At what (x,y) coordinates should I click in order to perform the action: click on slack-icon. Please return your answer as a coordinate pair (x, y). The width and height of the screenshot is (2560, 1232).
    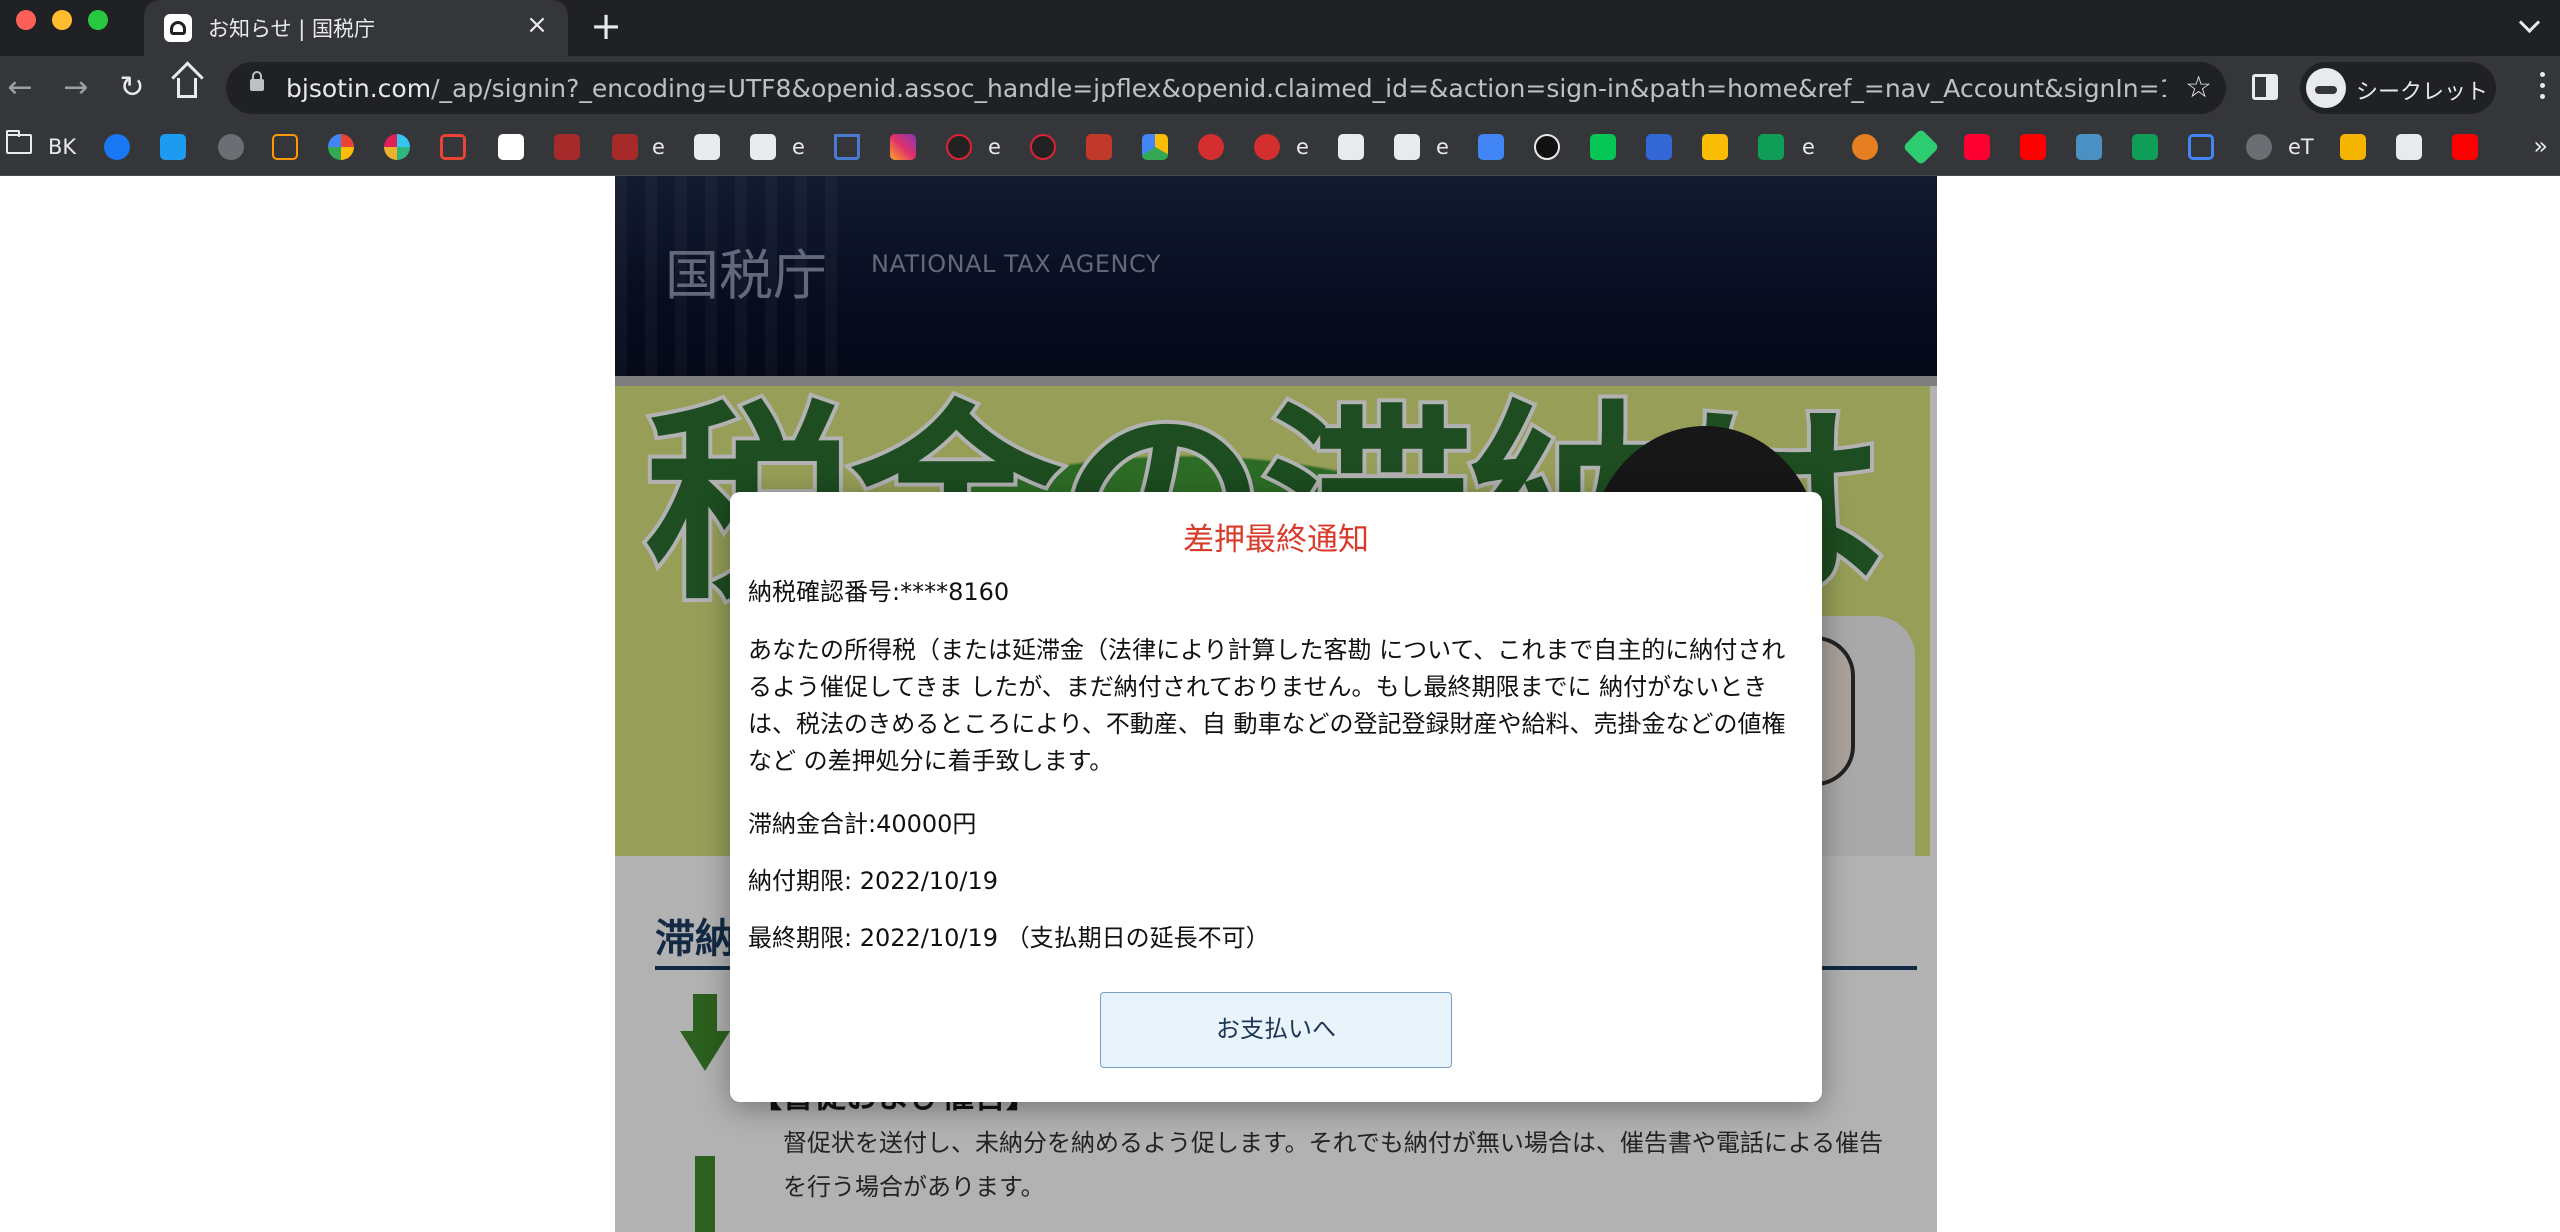
    Looking at the image, I should click on (397, 147).